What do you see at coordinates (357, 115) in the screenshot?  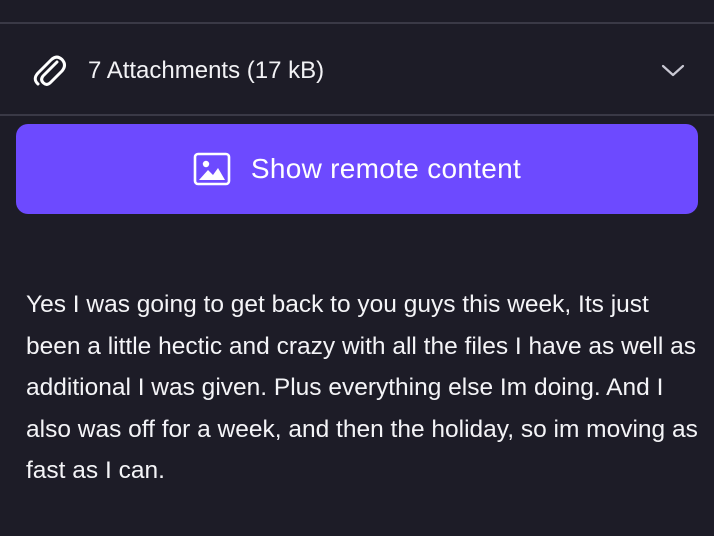 I see `bottom-divider` at bounding box center [357, 115].